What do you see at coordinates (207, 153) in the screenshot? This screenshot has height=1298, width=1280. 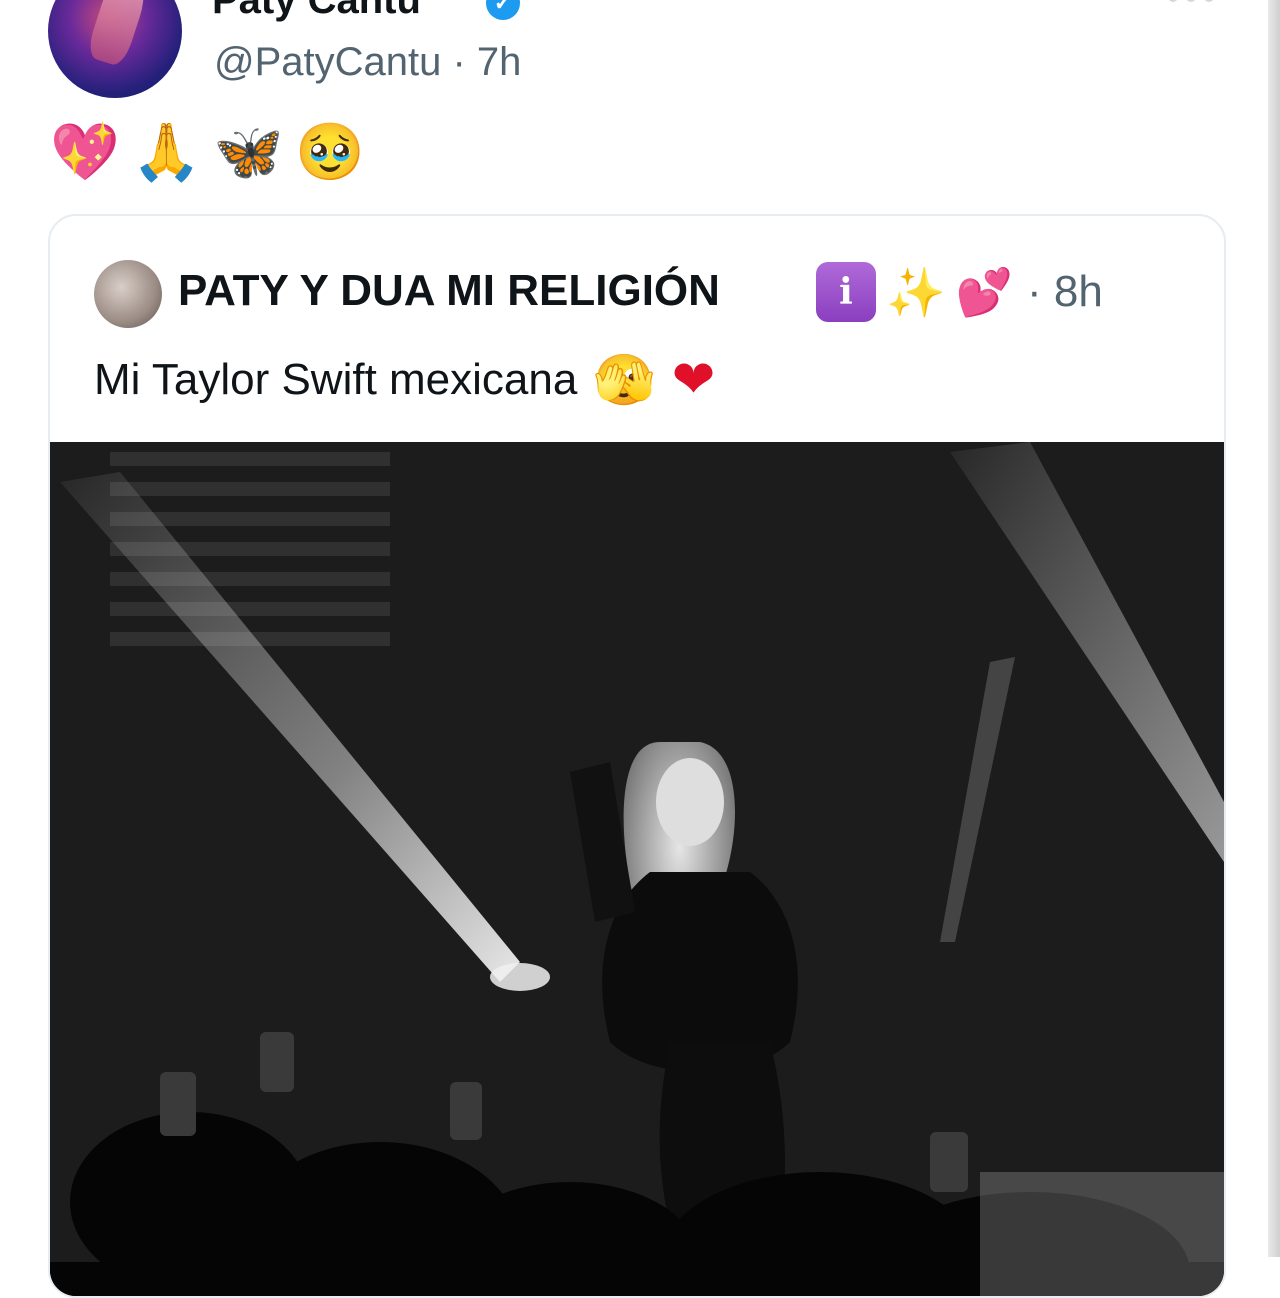 I see `tweet-text: 💖 🙏 🦋 🥹` at bounding box center [207, 153].